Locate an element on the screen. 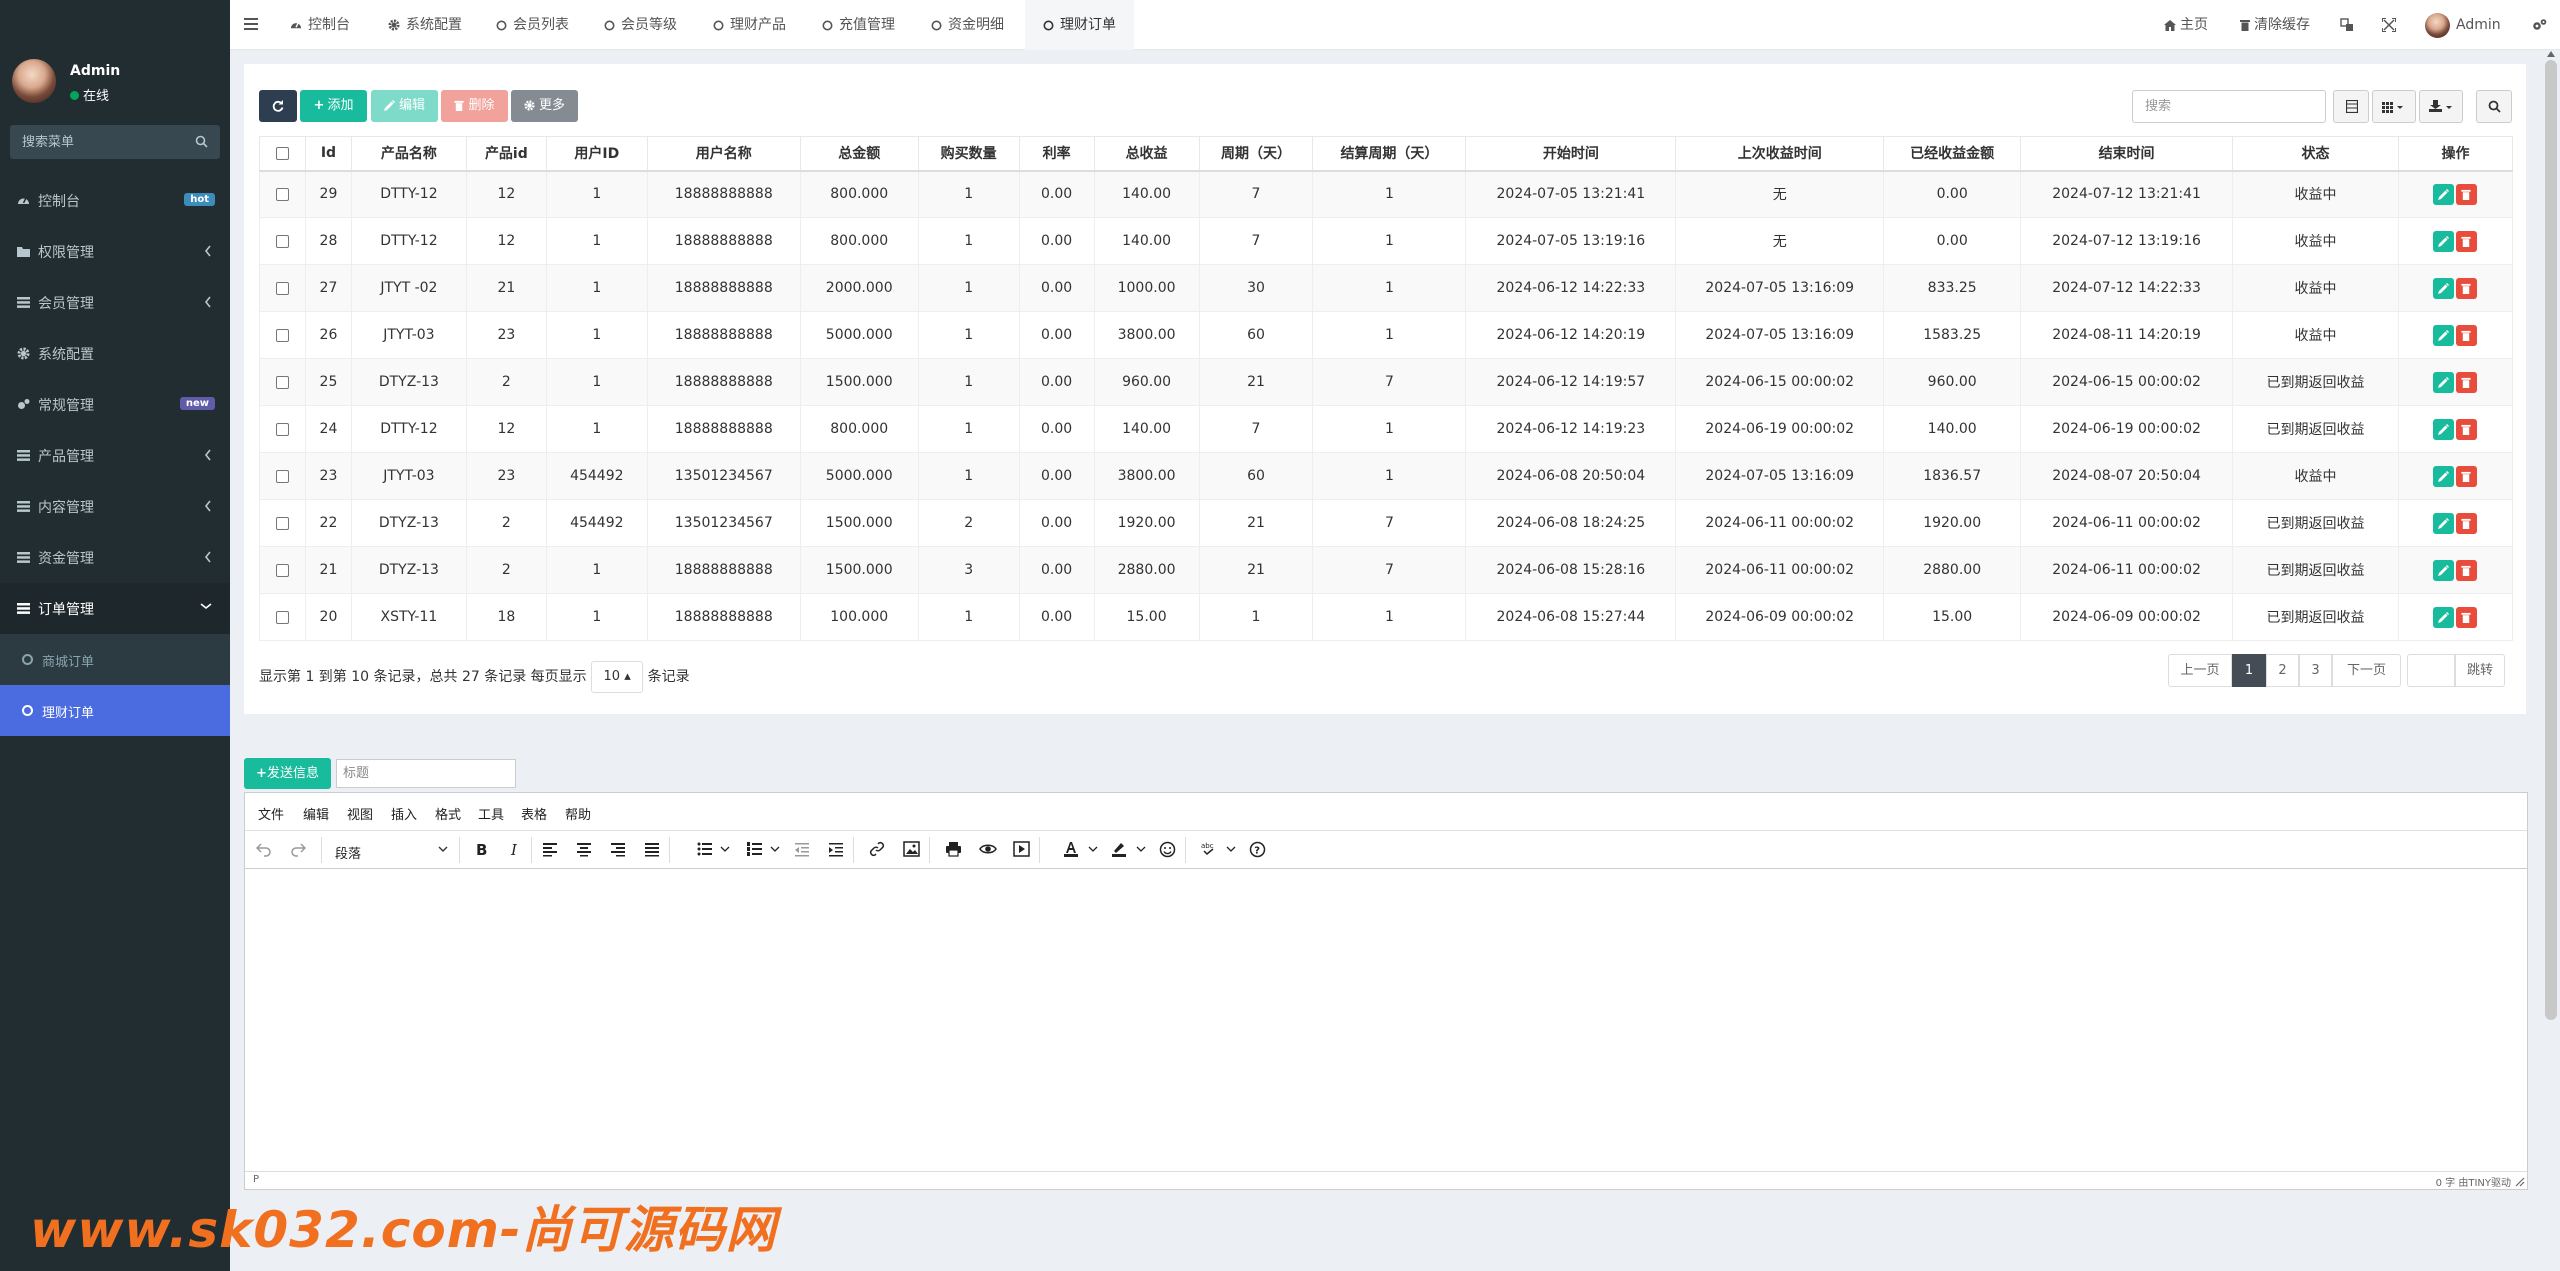 This screenshot has width=2560, height=1271. print-icon is located at coordinates (953, 849).